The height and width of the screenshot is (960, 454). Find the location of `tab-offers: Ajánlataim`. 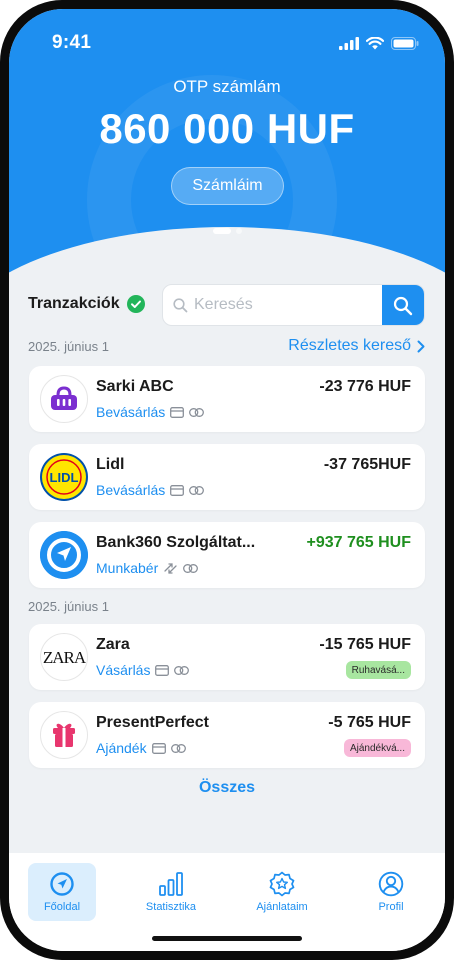

tab-offers: Ajánlataim is located at coordinates (282, 892).